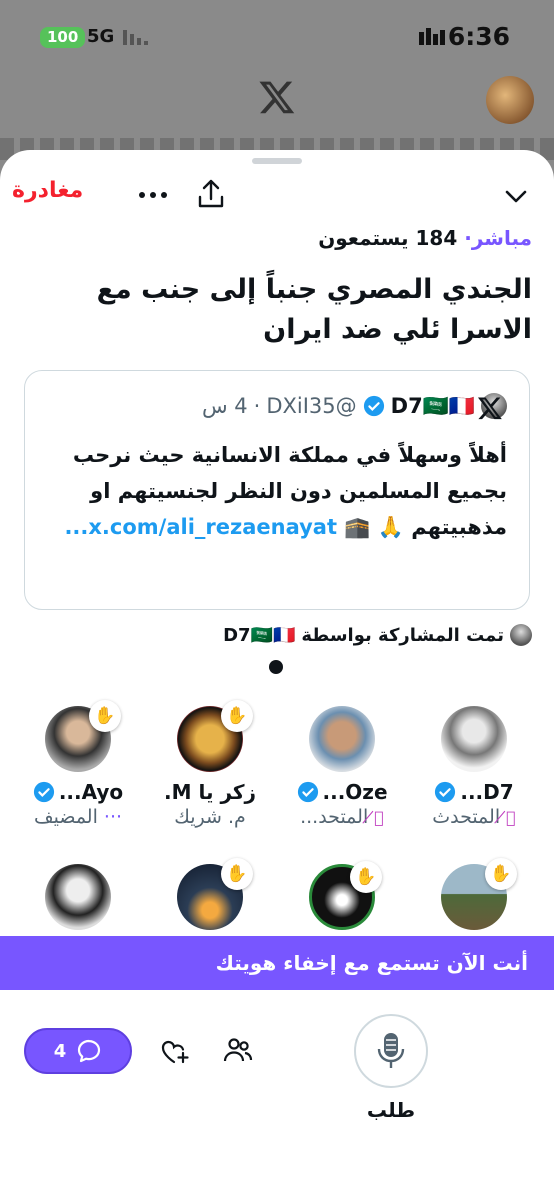 This screenshot has width=554, height=1199. I want to click on shared-by-label: تمت المشاركة بواسطة, so click(402, 635).